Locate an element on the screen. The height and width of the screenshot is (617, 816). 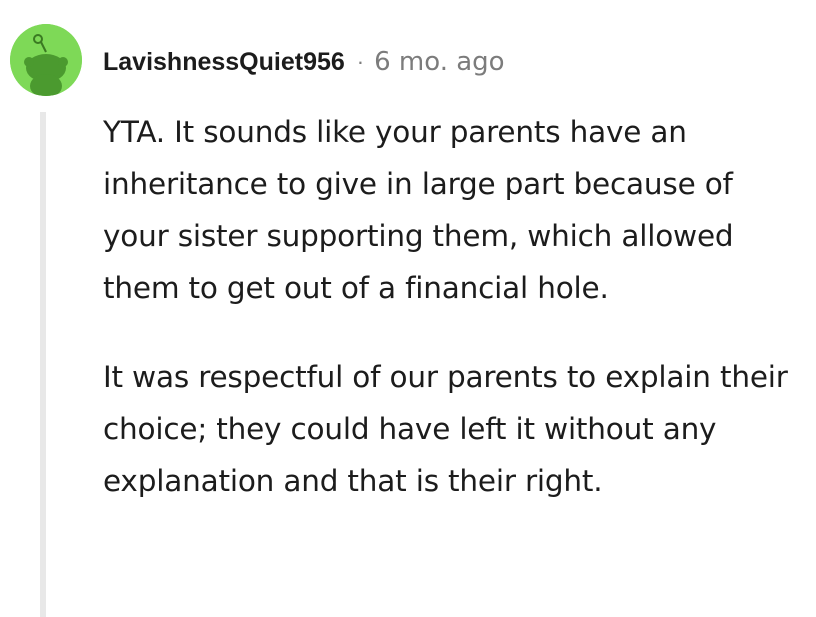
snoo-avatar-icon is located at coordinates (46, 60).